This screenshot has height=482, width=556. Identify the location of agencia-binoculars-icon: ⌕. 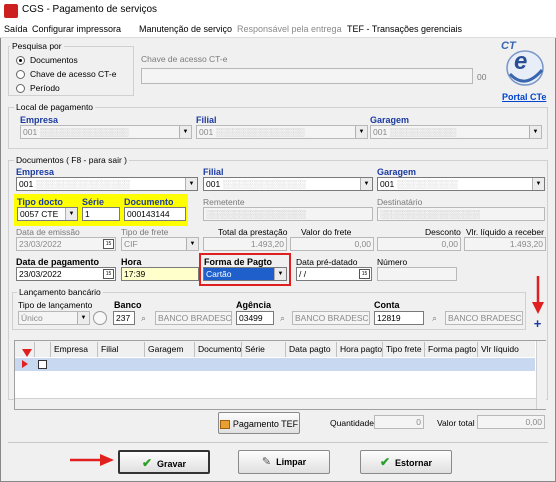
(282, 318).